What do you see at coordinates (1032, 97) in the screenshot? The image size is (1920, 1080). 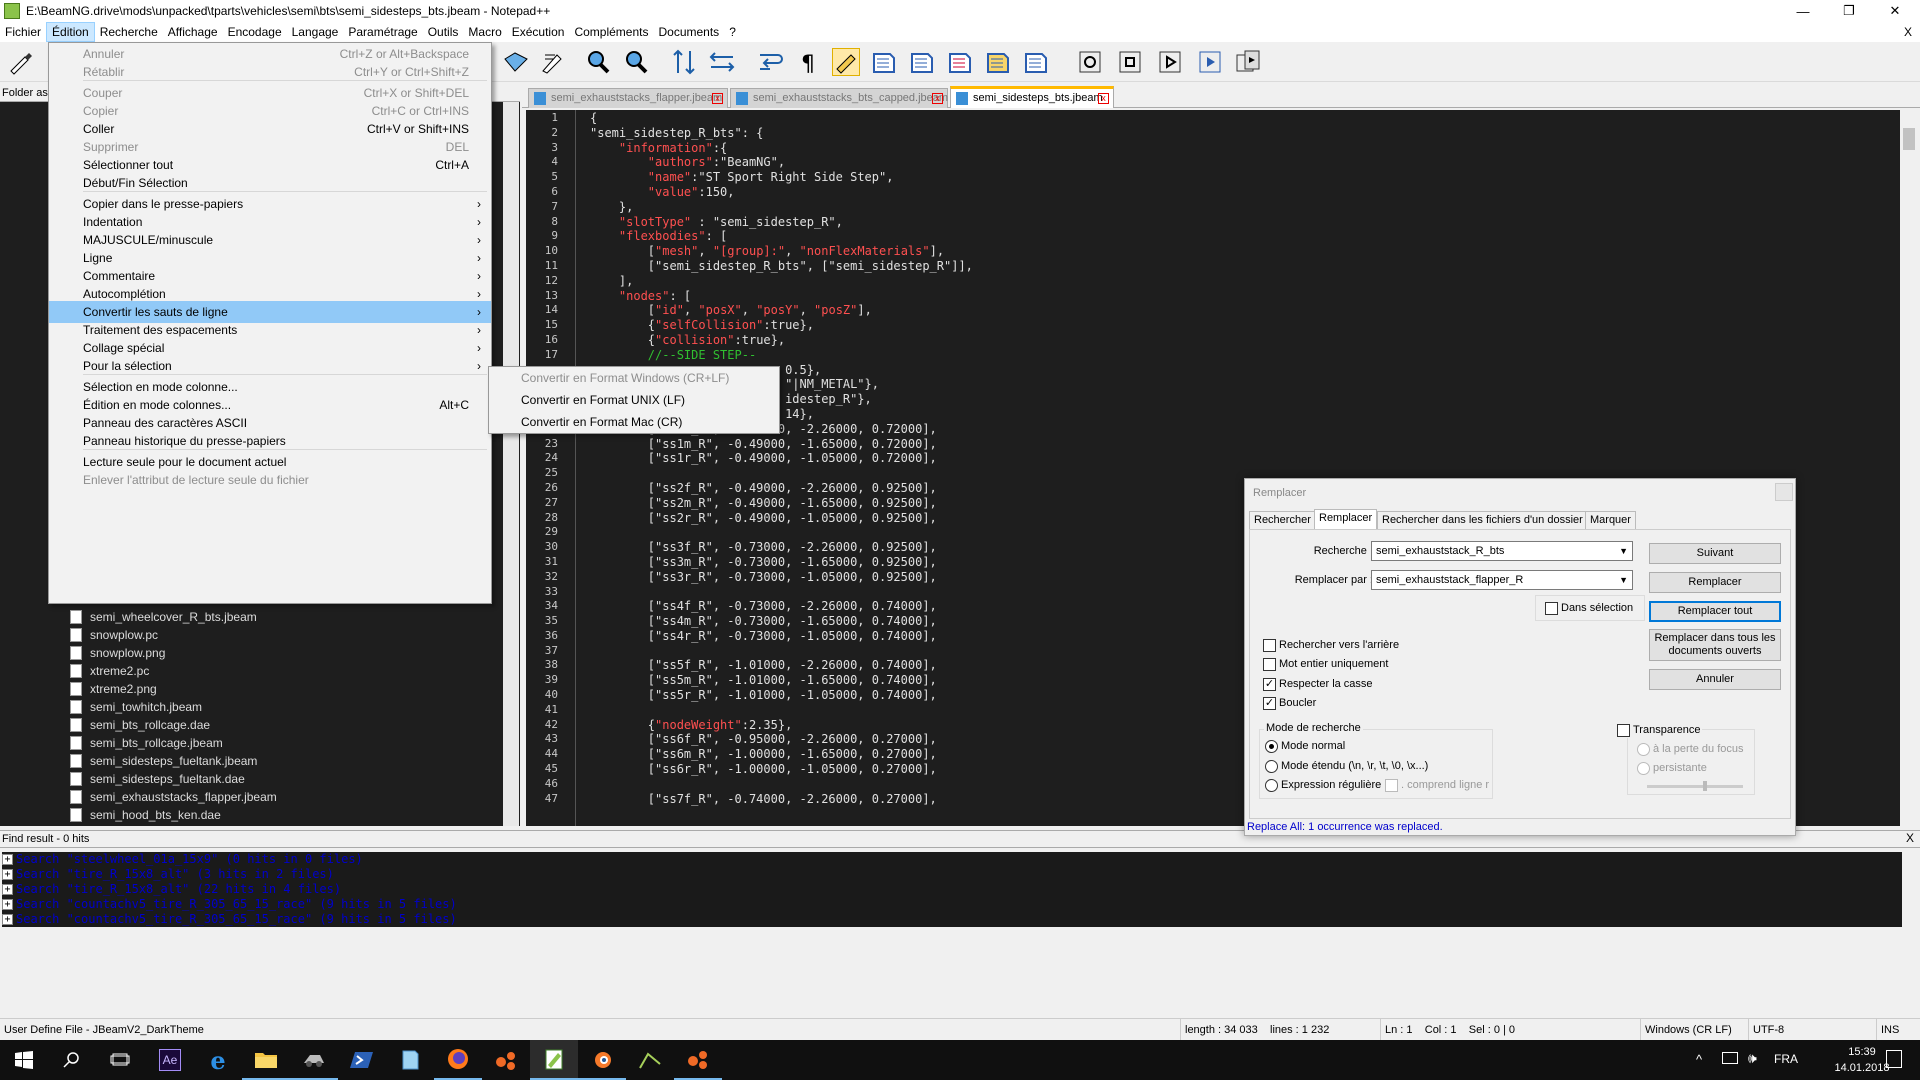 I see `tab-sidesteps-bts: semi_sidesteps_bts.jbeam x` at bounding box center [1032, 97].